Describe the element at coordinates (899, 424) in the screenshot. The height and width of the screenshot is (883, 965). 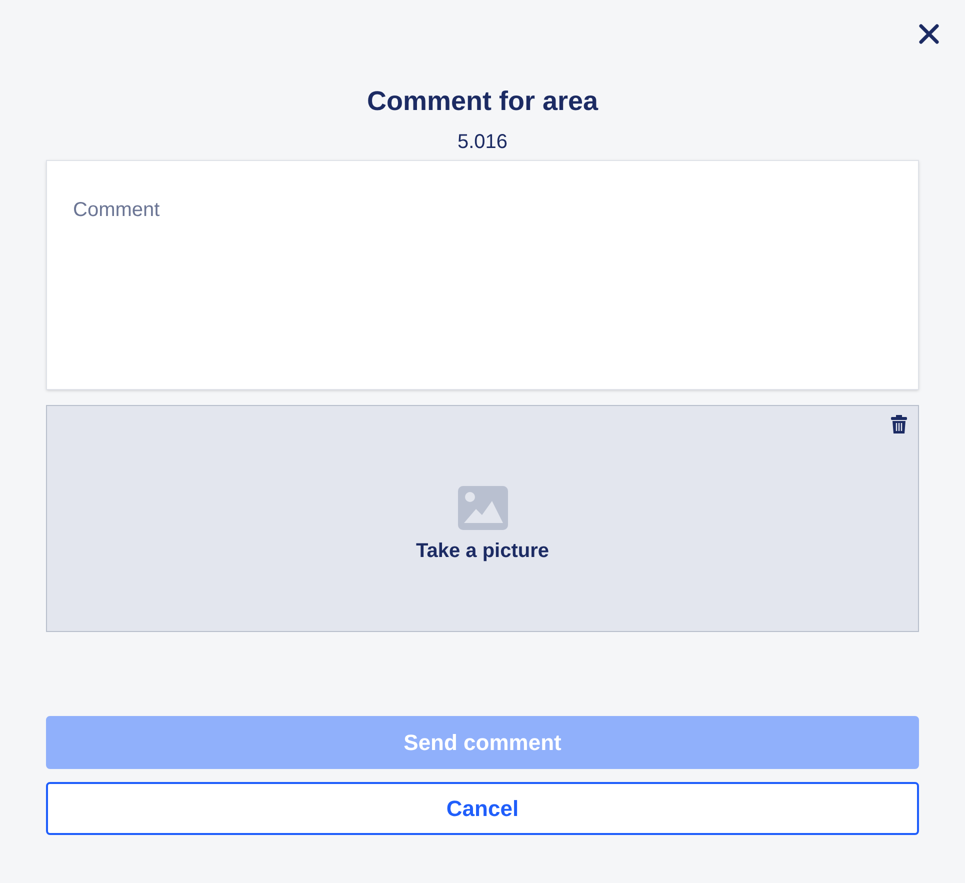
I see `trash-icon` at that location.